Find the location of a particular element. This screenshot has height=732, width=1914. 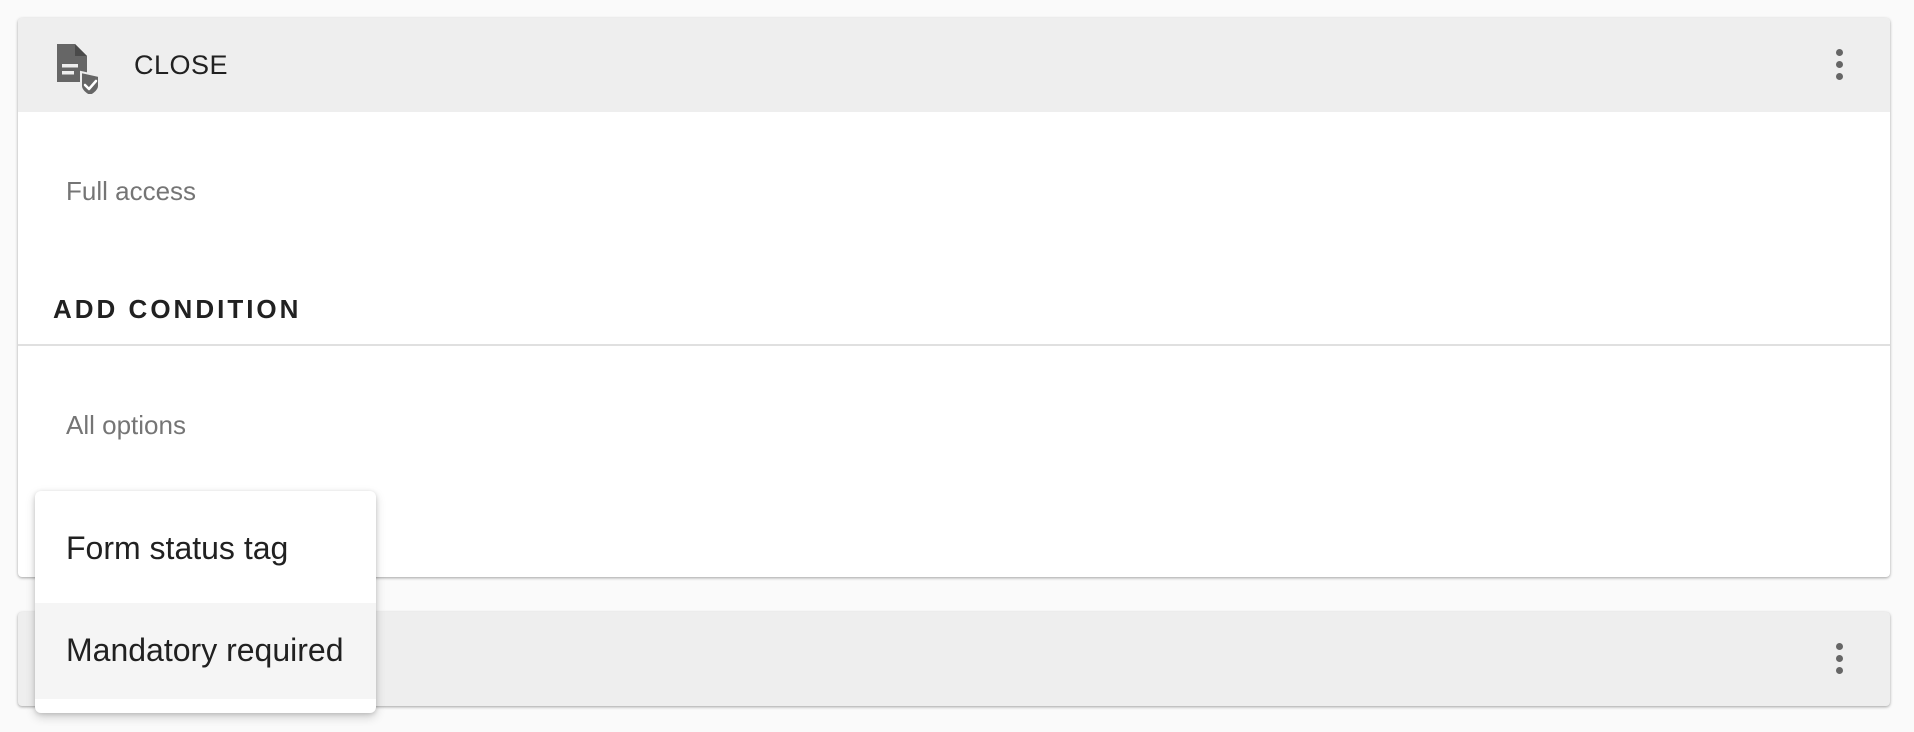

options-text: All options is located at coordinates (126, 425).